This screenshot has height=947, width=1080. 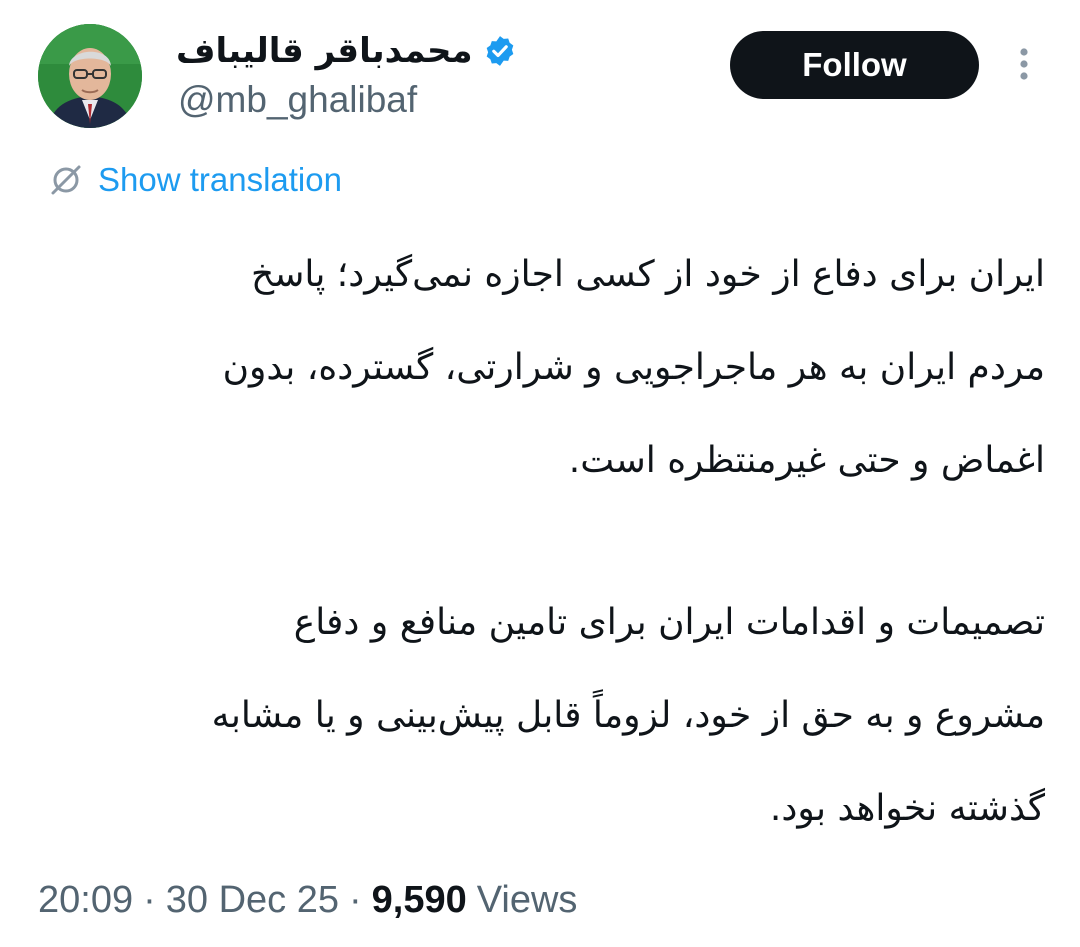 What do you see at coordinates (85, 900) in the screenshot?
I see `tweet-time: 20:09` at bounding box center [85, 900].